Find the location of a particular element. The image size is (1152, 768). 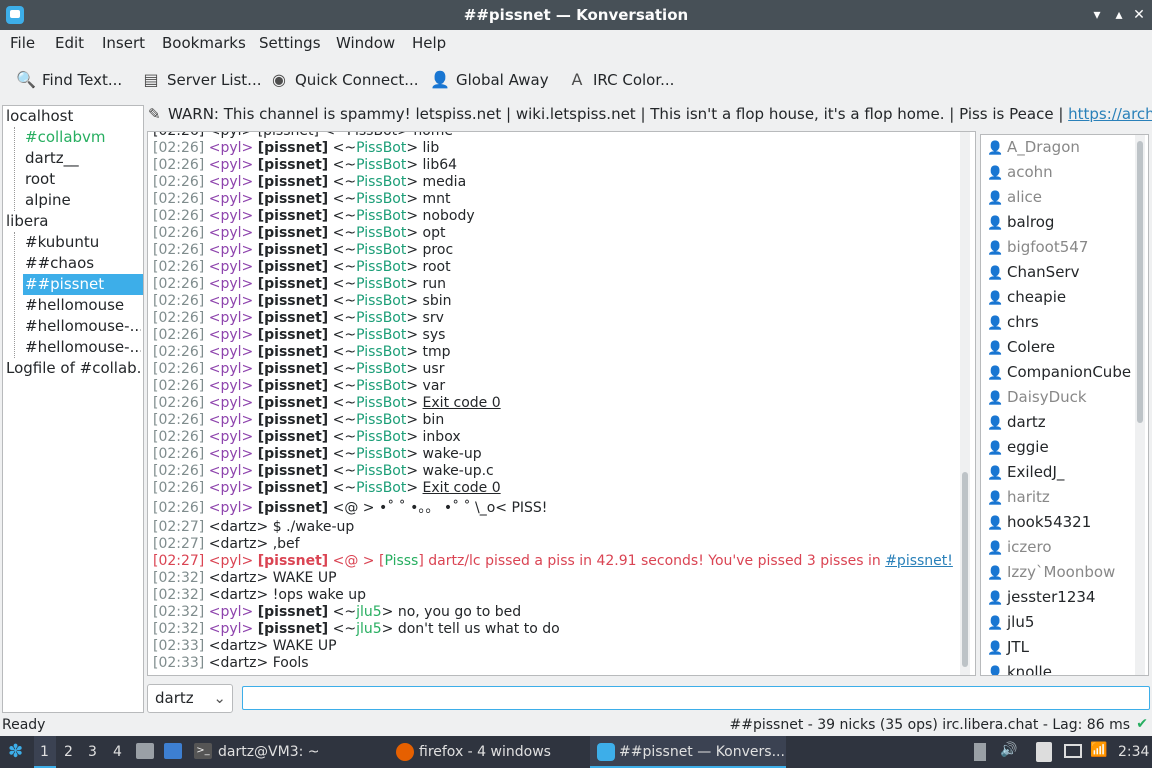

nick-item: 👤 iczero is located at coordinates (1019, 547).